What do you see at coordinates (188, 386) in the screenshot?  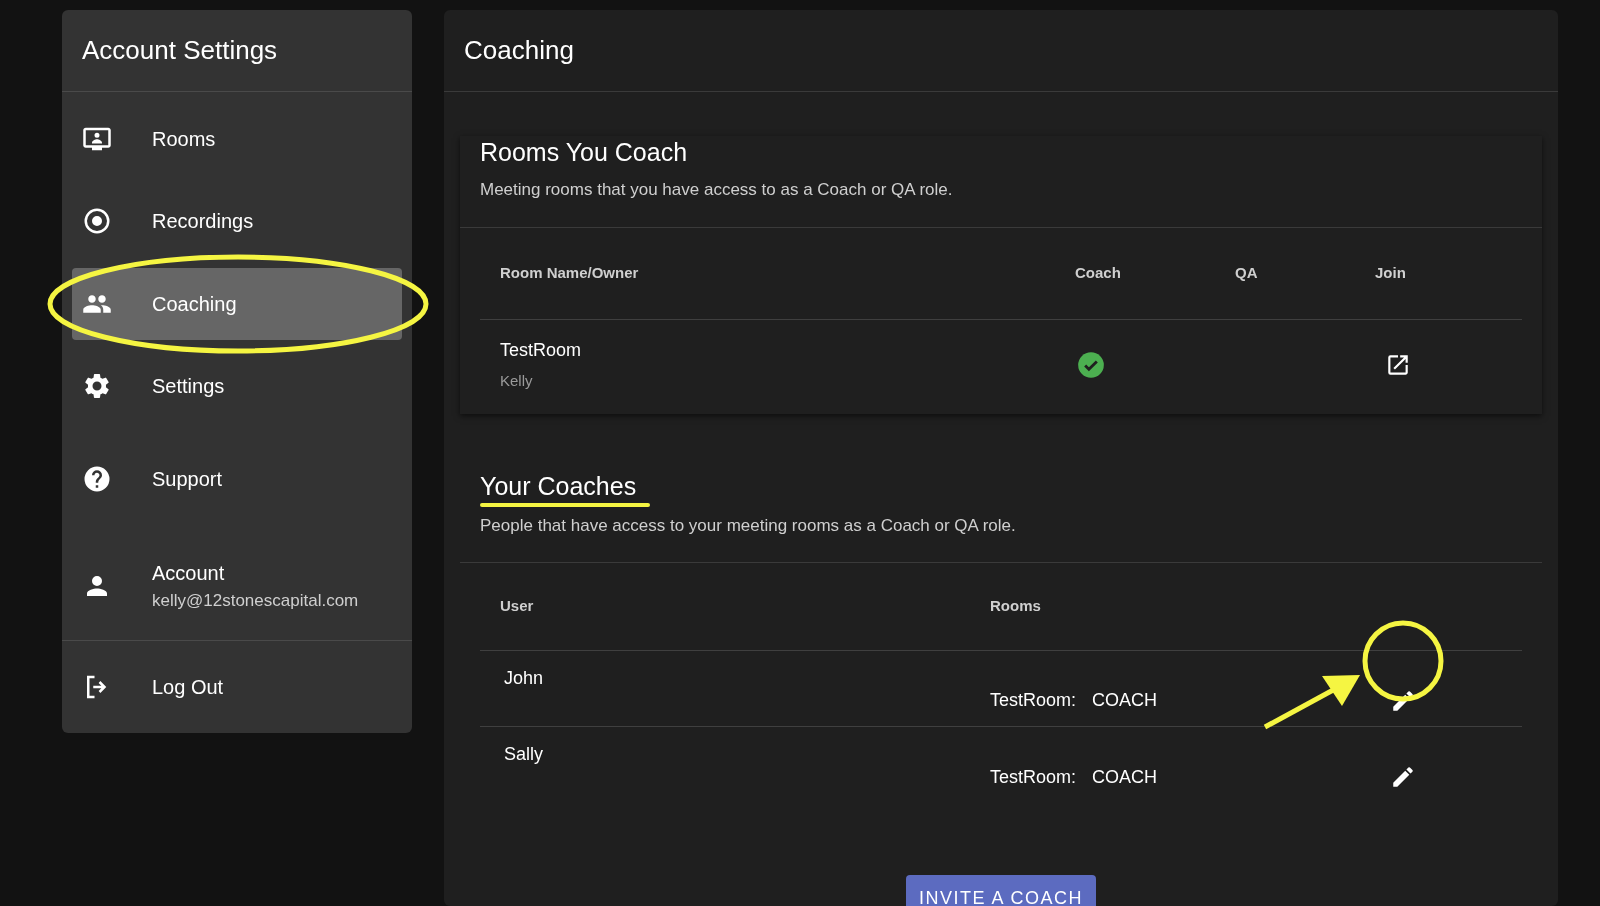 I see `nav-label: Settings` at bounding box center [188, 386].